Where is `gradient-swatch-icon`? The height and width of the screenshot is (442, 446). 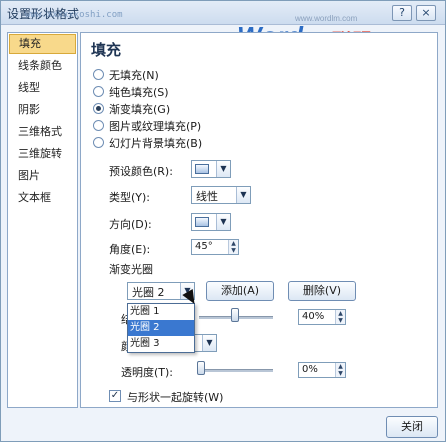 gradient-swatch-icon is located at coordinates (202, 169).